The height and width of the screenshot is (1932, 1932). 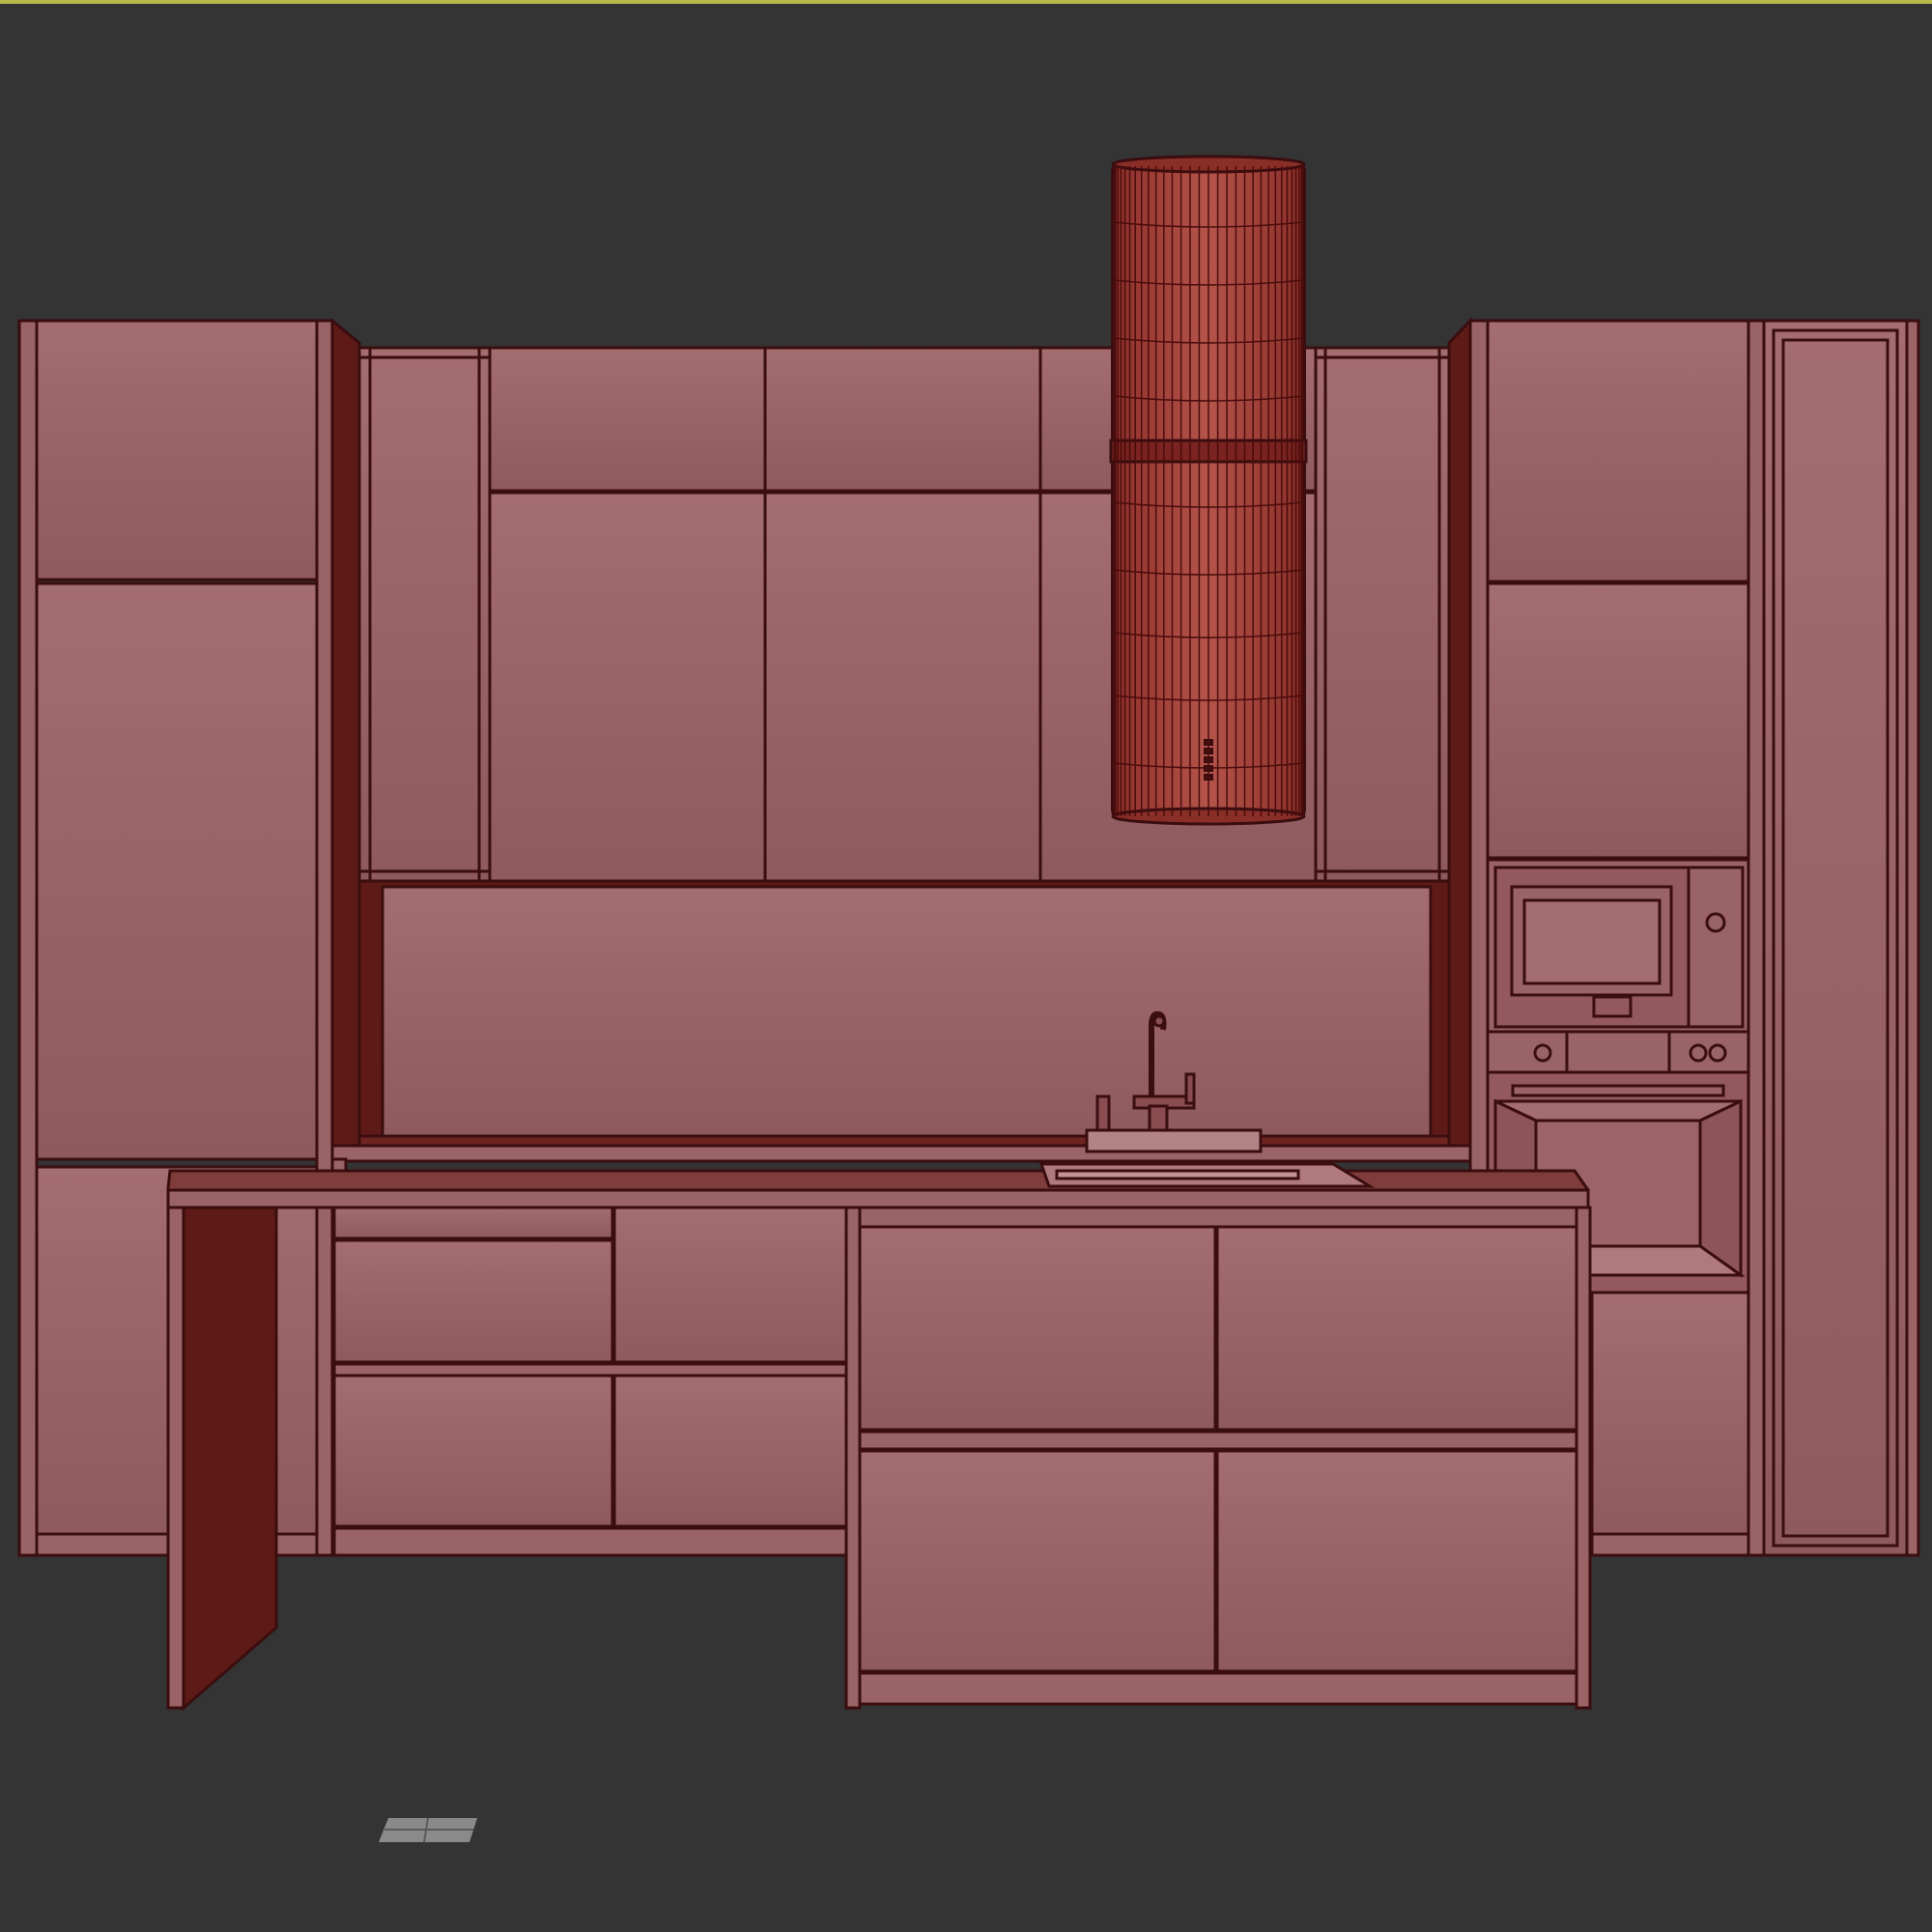 I want to click on base-cabinets, so click(x=589, y=1357).